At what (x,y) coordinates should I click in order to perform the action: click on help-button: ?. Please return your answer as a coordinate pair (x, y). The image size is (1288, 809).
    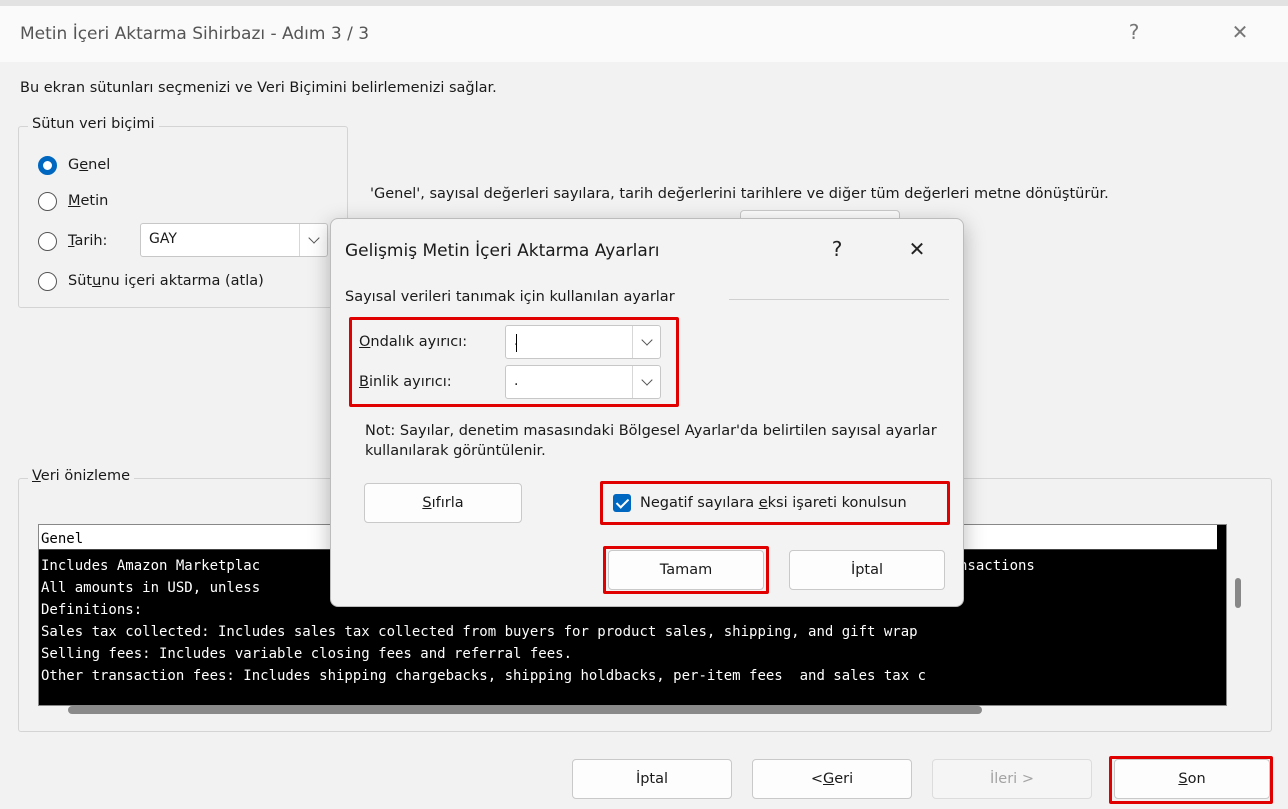
    Looking at the image, I should click on (1134, 32).